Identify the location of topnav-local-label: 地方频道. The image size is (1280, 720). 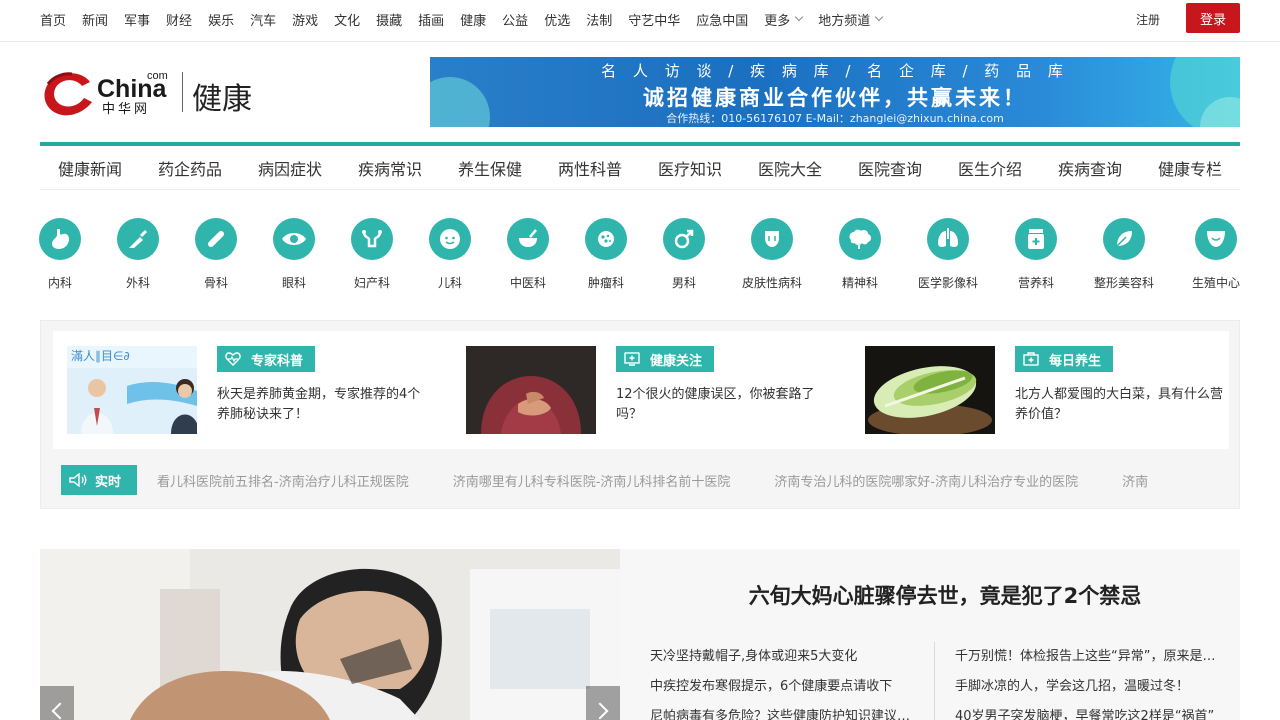
(844, 21).